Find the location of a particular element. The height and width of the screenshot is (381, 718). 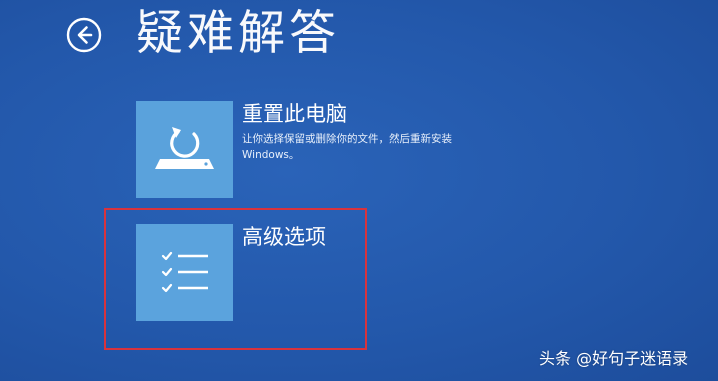

reset-this-pc-title: 重置此电脑 is located at coordinates (294, 114).